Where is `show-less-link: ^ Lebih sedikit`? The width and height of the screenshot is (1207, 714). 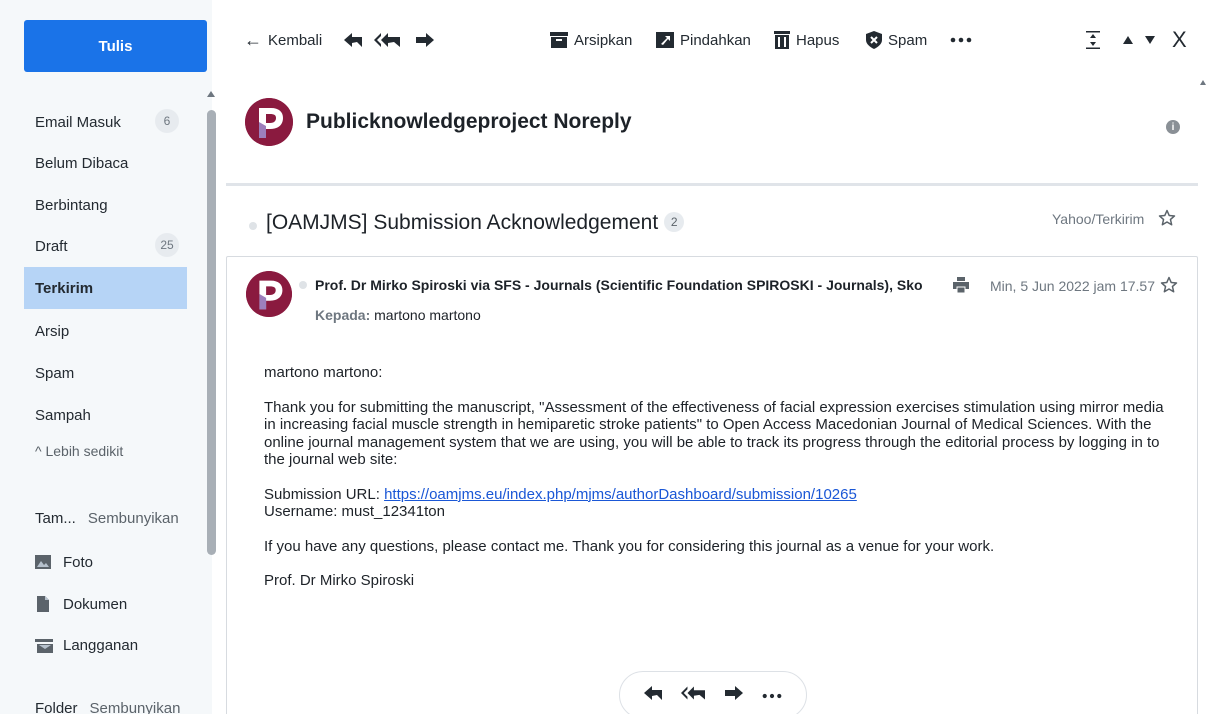 show-less-link: ^ Lebih sedikit is located at coordinates (79, 451).